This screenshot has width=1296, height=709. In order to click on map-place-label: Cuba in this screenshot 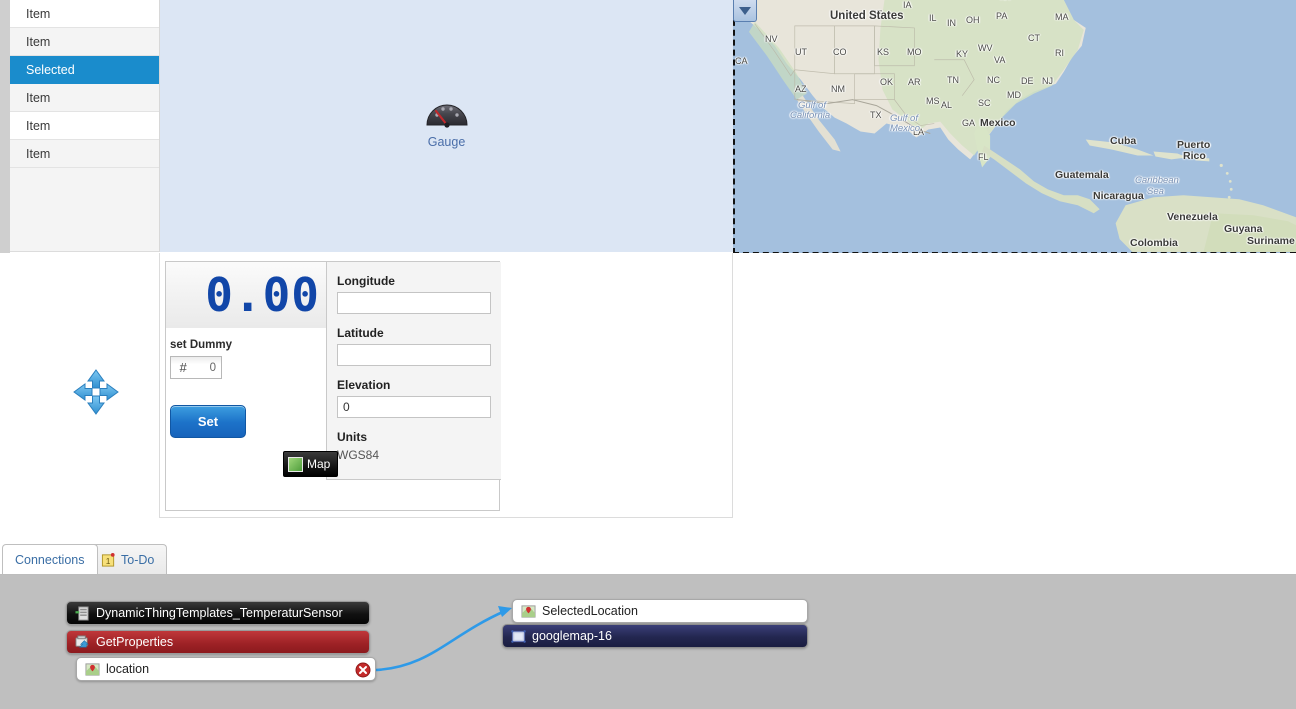, I will do `click(1123, 141)`.